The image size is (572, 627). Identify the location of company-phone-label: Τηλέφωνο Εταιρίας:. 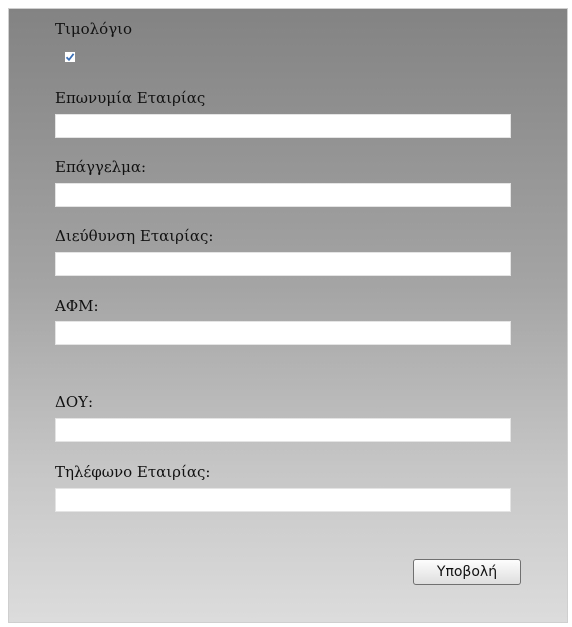
(133, 472).